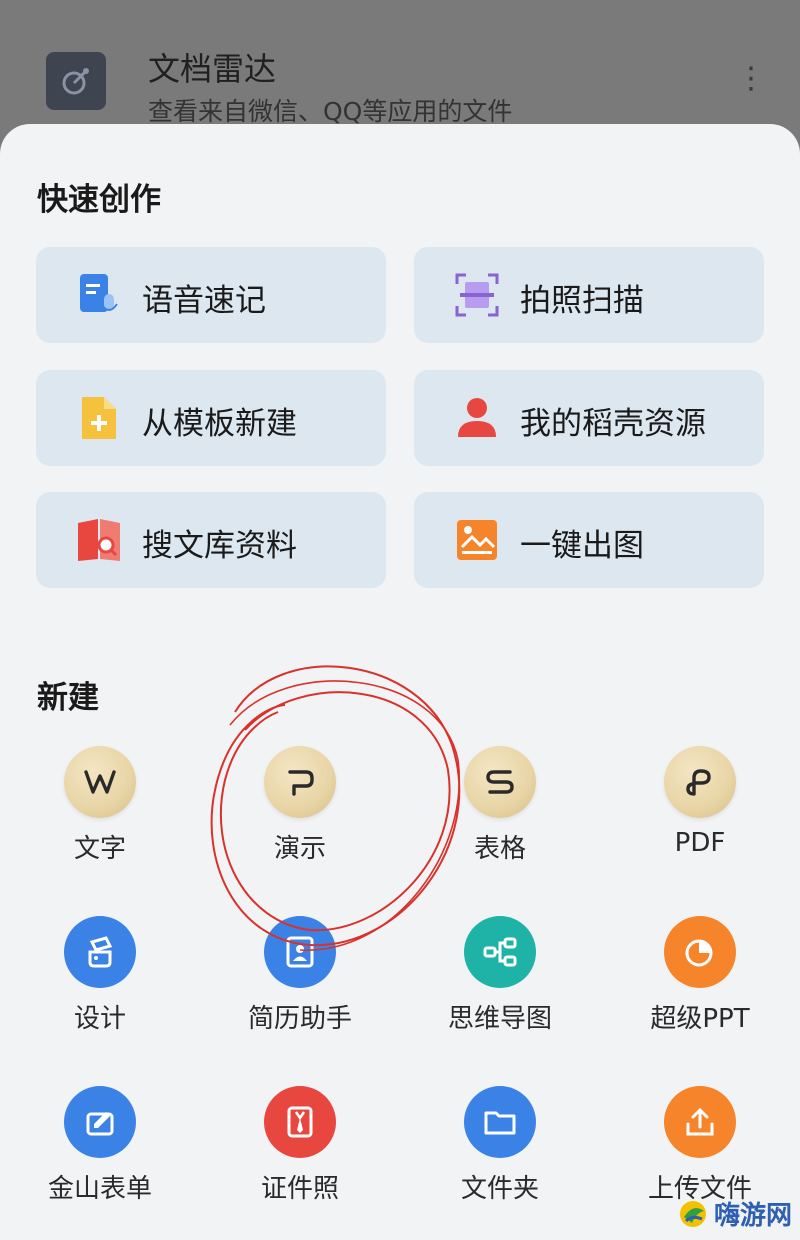 This screenshot has height=1240, width=800. What do you see at coordinates (499, 1019) in the screenshot?
I see `mind-map-label: 思维导图` at bounding box center [499, 1019].